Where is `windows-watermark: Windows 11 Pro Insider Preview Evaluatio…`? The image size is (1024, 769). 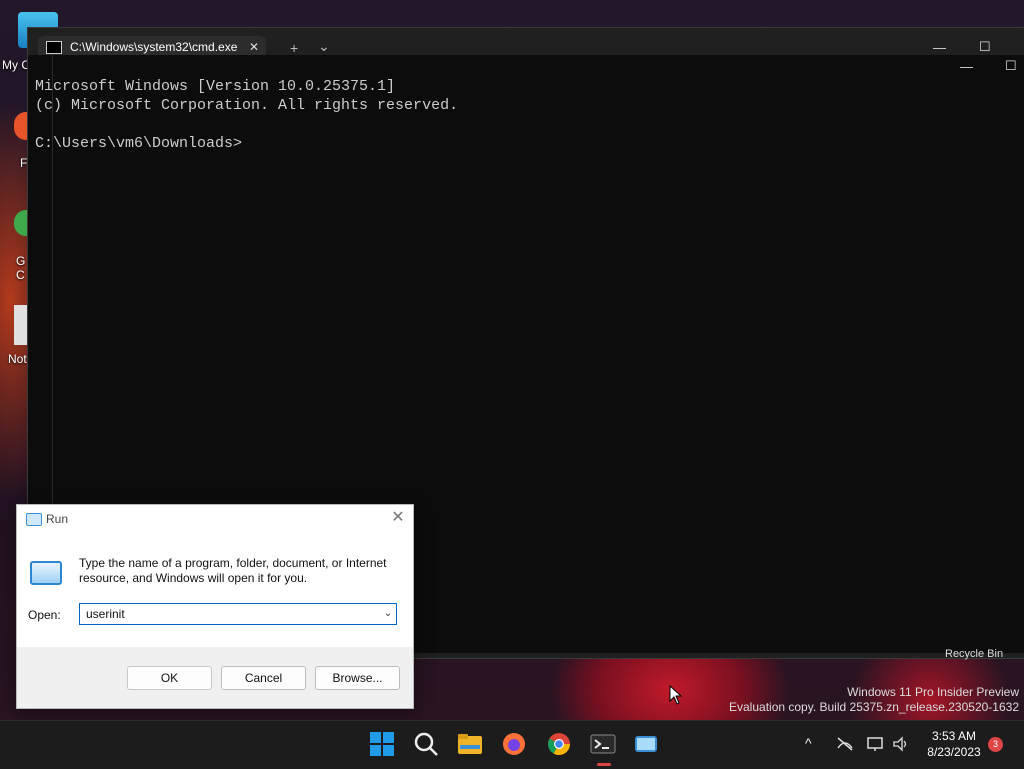
windows-watermark: Windows 11 Pro Insider Preview Evaluatio… is located at coordinates (874, 700).